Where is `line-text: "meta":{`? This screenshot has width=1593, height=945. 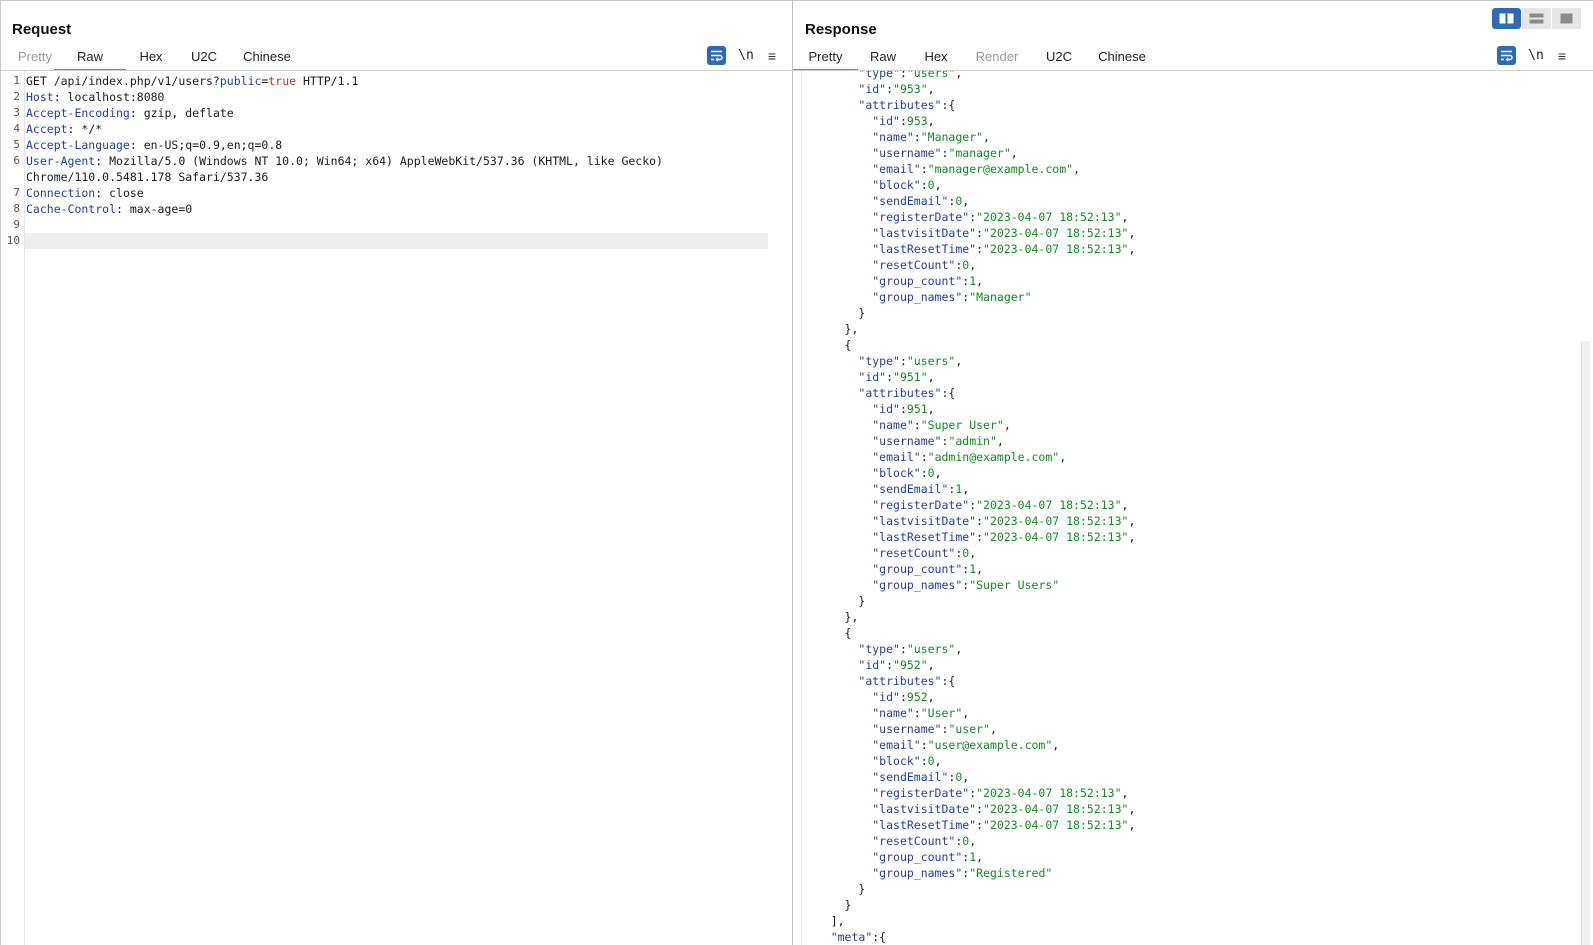 line-text: "meta":{ is located at coordinates (844, 937).